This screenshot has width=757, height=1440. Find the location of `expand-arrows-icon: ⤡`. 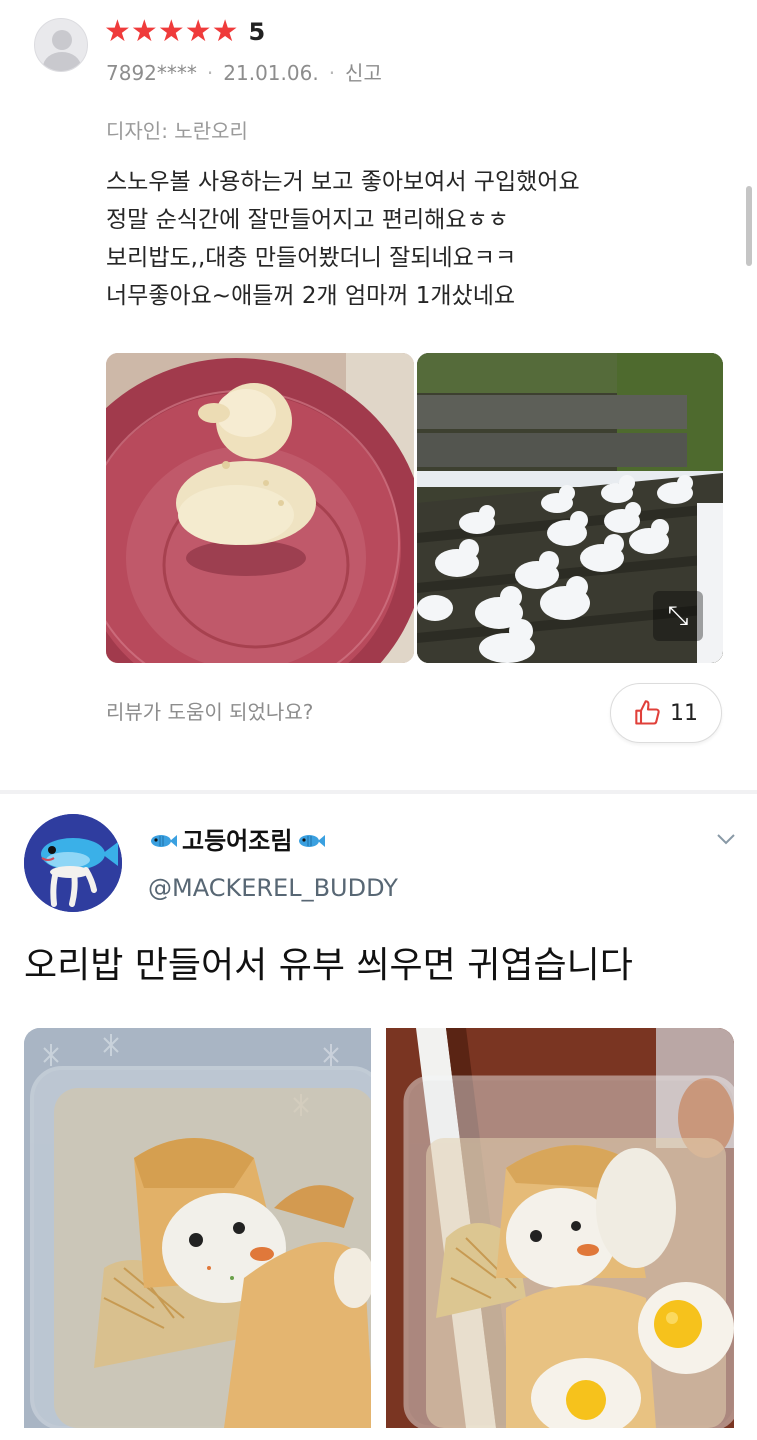

expand-arrows-icon: ⤡ is located at coordinates (678, 616).